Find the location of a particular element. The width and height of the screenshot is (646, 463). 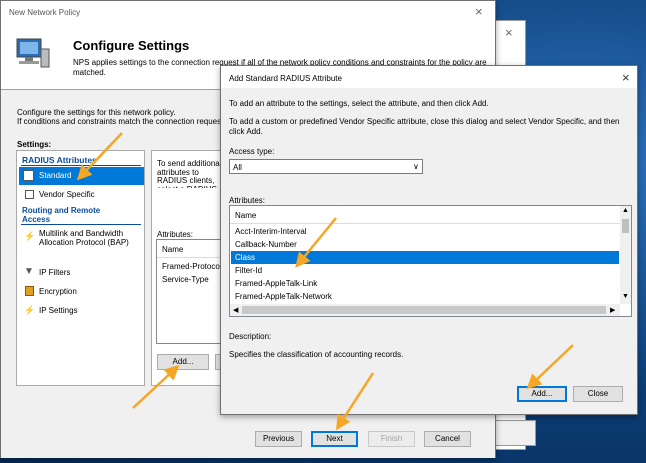

arrow-to-dialog-add is located at coordinates (550, 367).